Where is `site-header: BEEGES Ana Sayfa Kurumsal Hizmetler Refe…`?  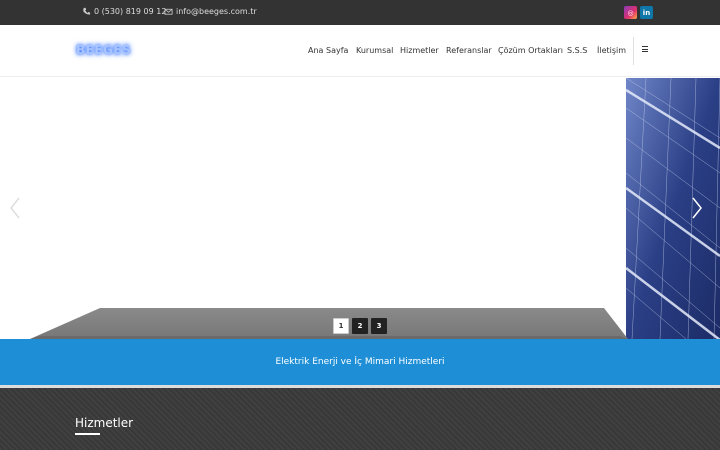
site-header: BEEGES Ana Sayfa Kurumsal Hizmetler Refe… is located at coordinates (360, 51).